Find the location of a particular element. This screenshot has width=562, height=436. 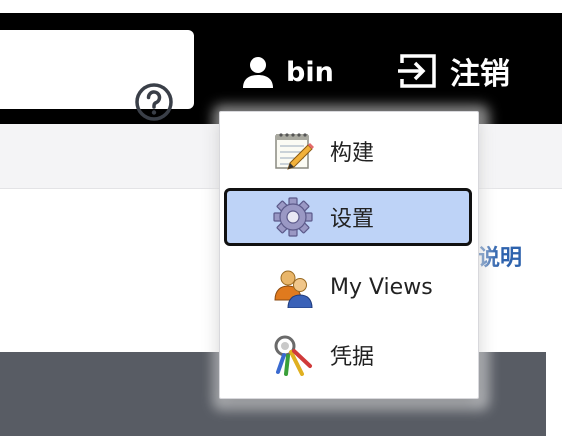

help-icon is located at coordinates (154, 102).